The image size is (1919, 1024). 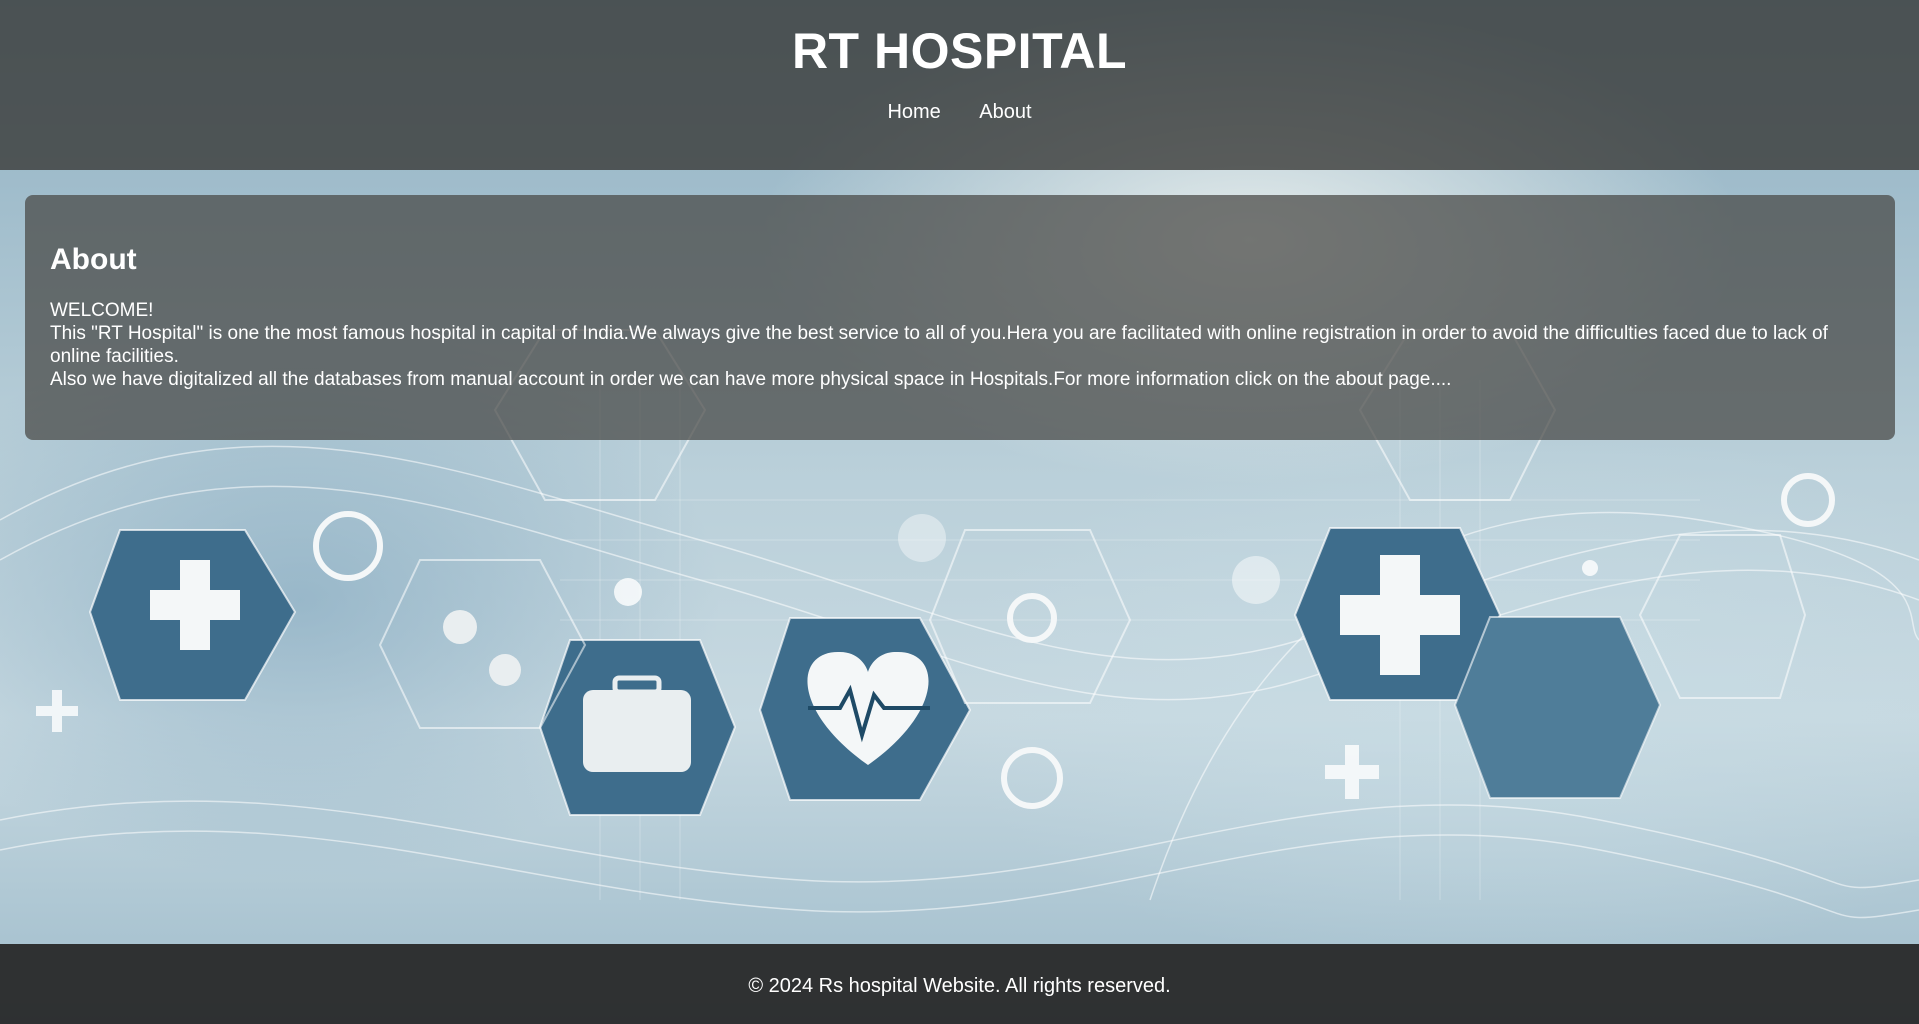 I want to click on molecule-icon, so click(x=482, y=648).